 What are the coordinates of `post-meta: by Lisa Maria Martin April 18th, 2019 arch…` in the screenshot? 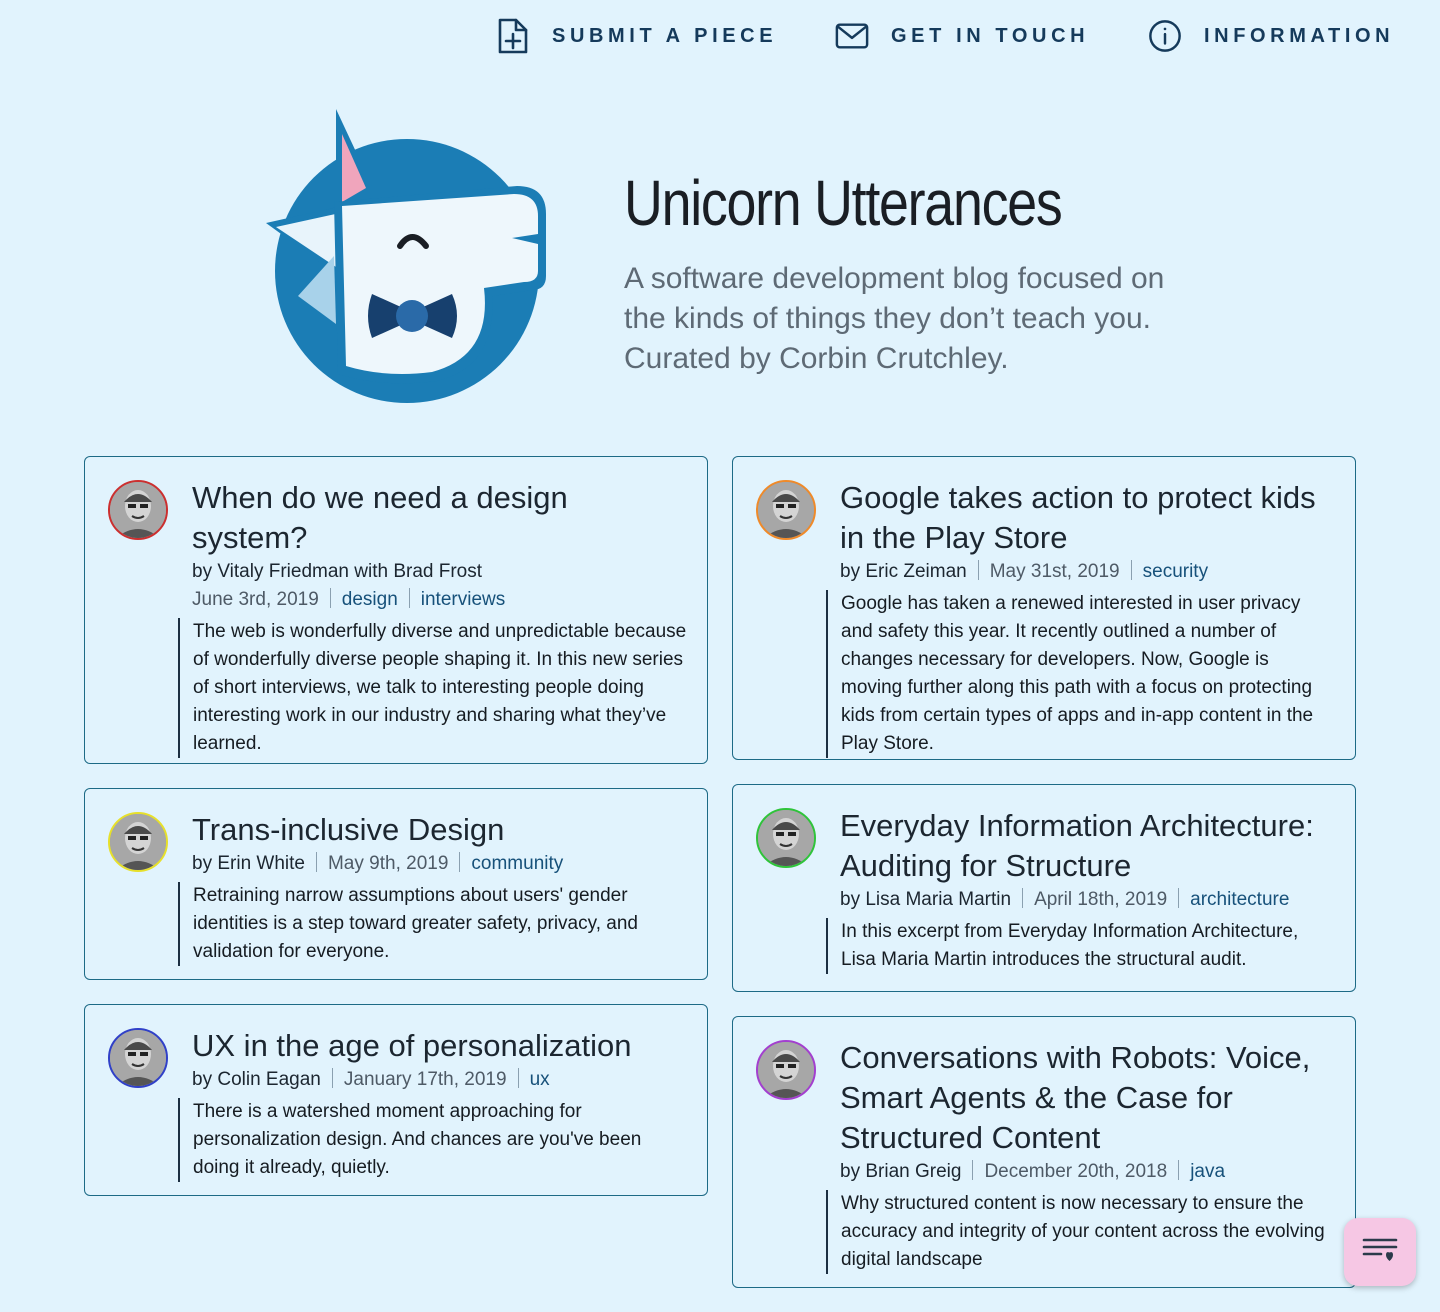 It's located at (1087, 900).